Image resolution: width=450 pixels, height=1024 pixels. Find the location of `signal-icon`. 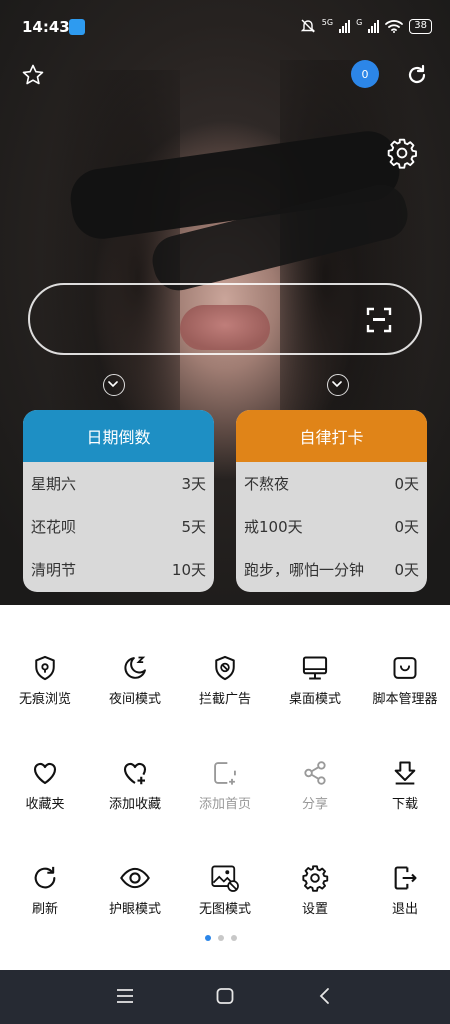

signal-icon is located at coordinates (345, 26).